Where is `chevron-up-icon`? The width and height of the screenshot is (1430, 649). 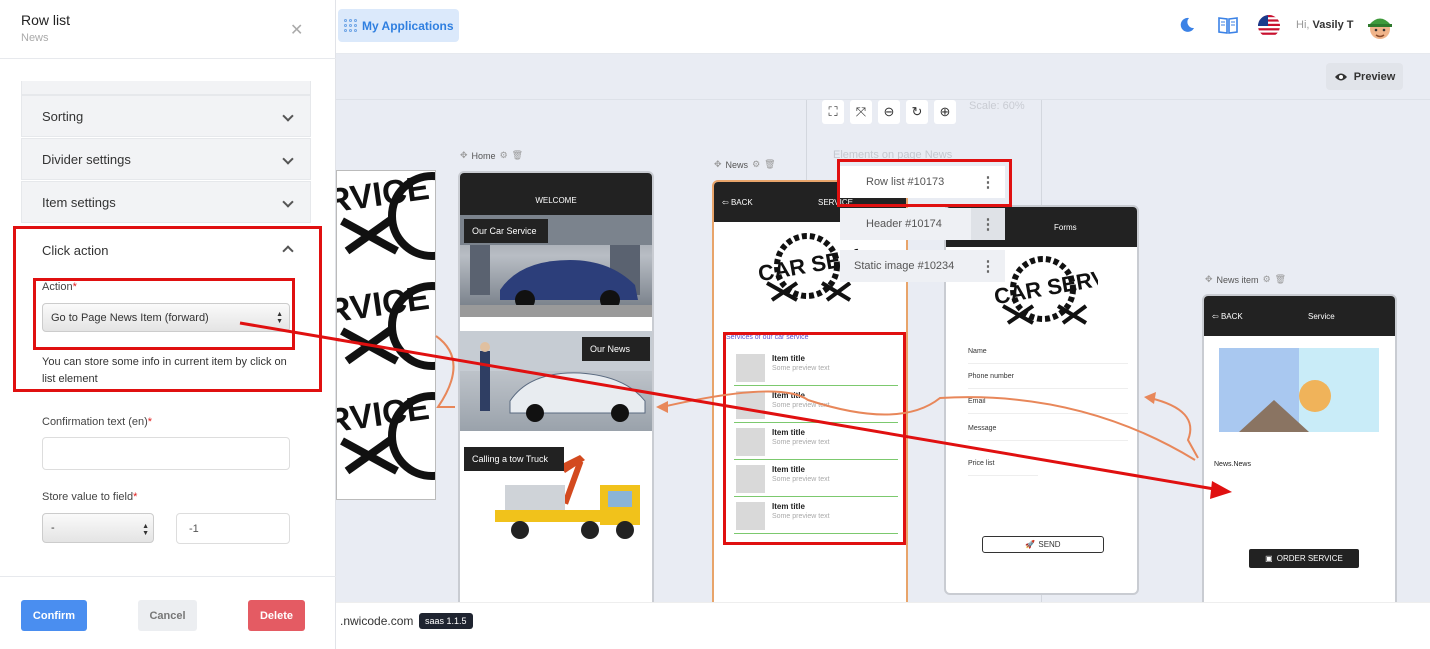 chevron-up-icon is located at coordinates (288, 251).